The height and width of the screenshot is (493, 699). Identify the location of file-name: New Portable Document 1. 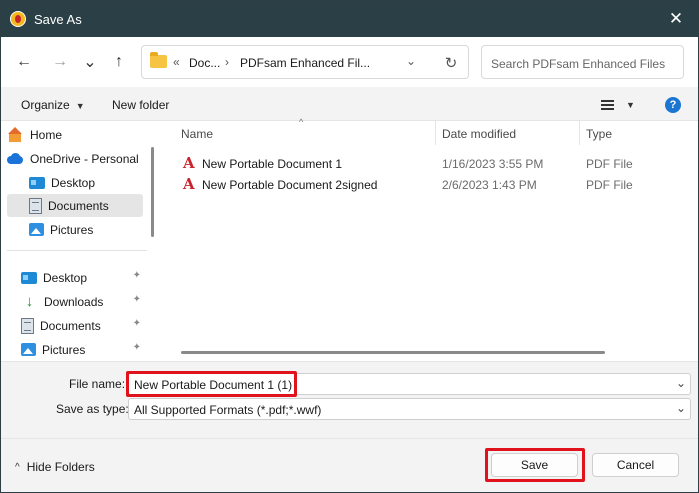
(272, 164).